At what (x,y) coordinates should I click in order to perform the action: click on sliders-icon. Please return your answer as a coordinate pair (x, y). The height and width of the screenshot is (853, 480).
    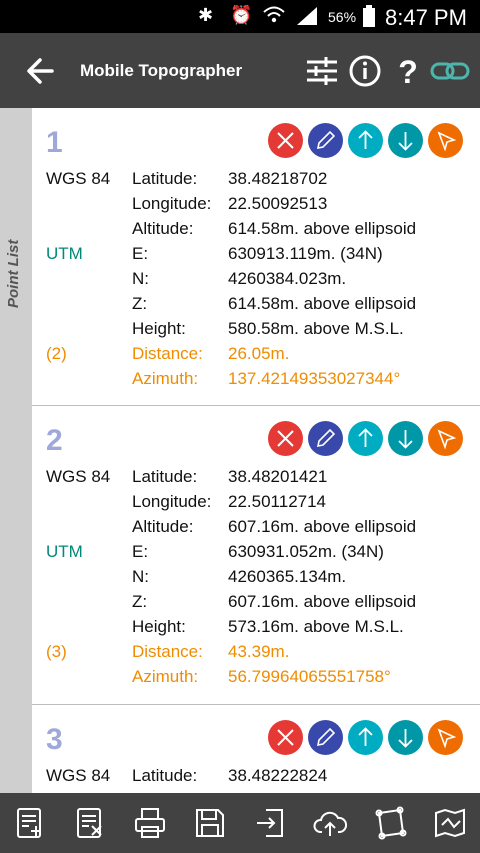
    Looking at the image, I should click on (322, 71).